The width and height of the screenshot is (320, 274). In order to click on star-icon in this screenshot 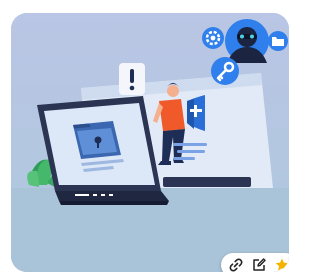, I will do `click(282, 264)`.